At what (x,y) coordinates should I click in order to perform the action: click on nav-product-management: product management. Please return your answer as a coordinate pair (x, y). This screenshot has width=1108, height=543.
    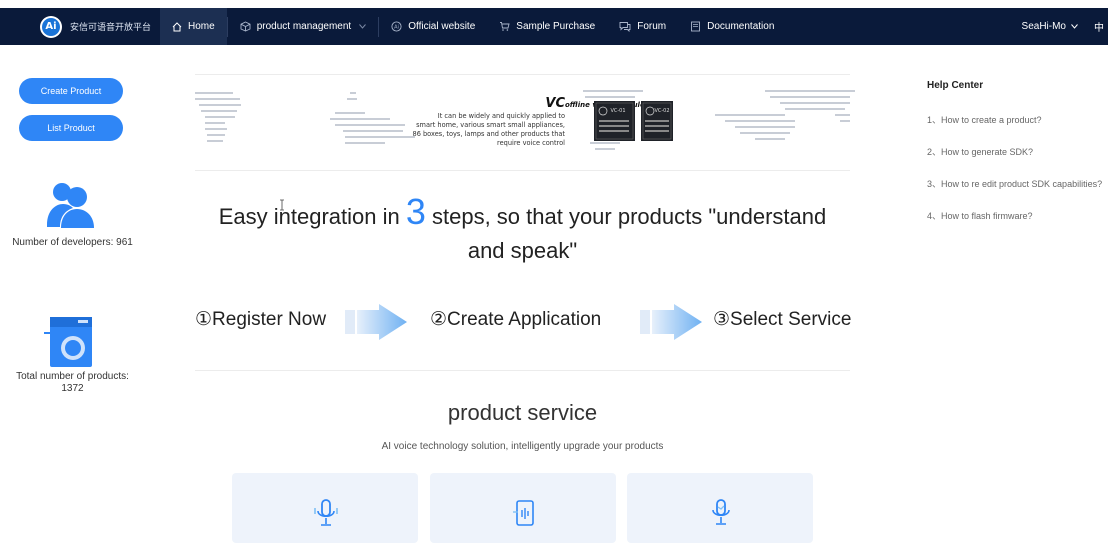
    Looking at the image, I should click on (303, 26).